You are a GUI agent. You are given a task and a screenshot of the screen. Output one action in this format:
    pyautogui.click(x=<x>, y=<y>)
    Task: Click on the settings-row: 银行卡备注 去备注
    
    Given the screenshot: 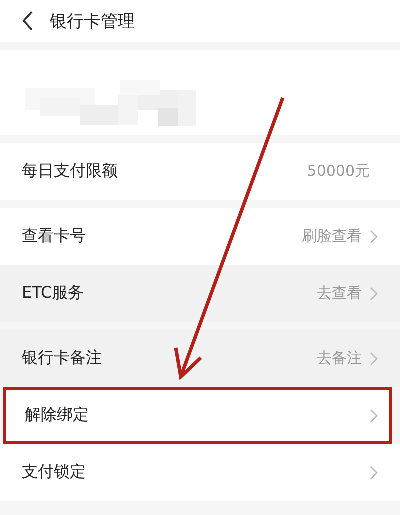 What is the action you would take?
    pyautogui.click(x=200, y=358)
    